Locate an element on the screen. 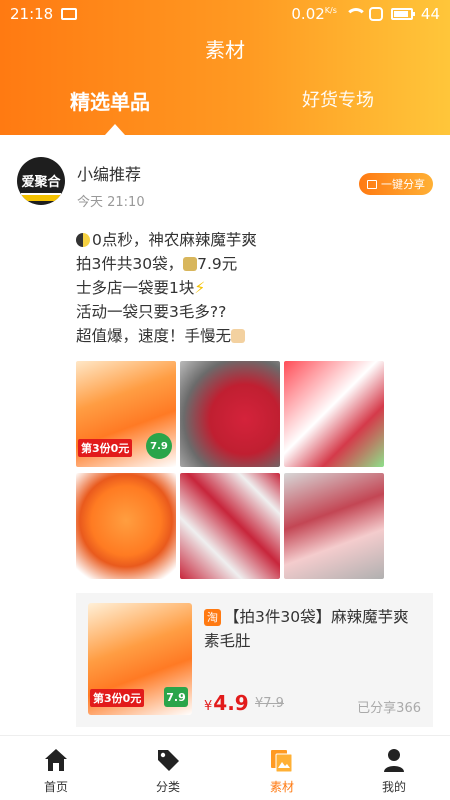 The width and height of the screenshot is (450, 800). tab-selected-items: 精选单品 is located at coordinates (110, 100).